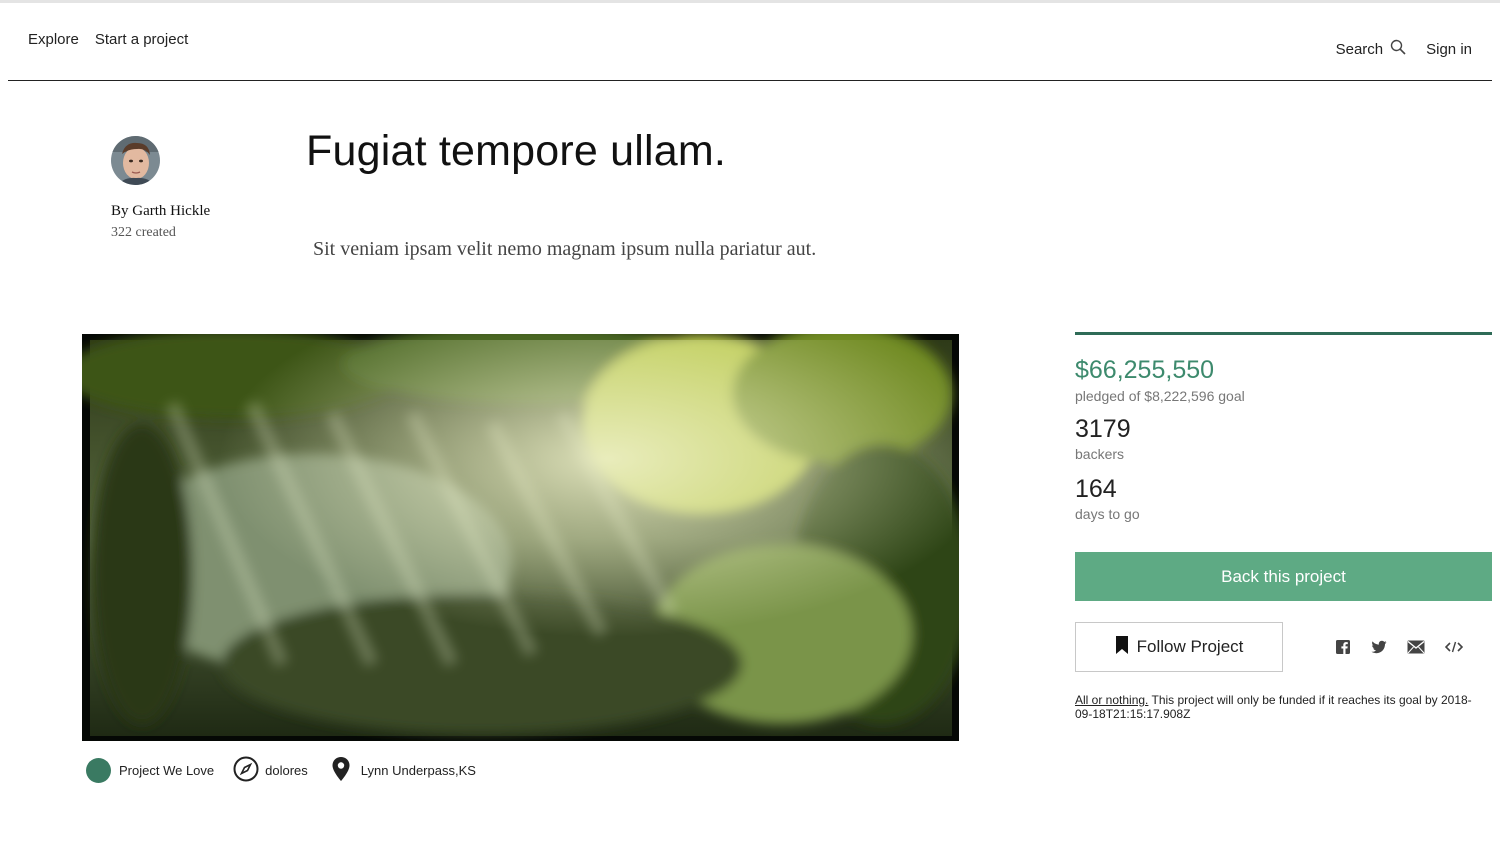 Image resolution: width=1500 pixels, height=858 pixels. I want to click on location-label: Lynn Underpass,KS, so click(418, 770).